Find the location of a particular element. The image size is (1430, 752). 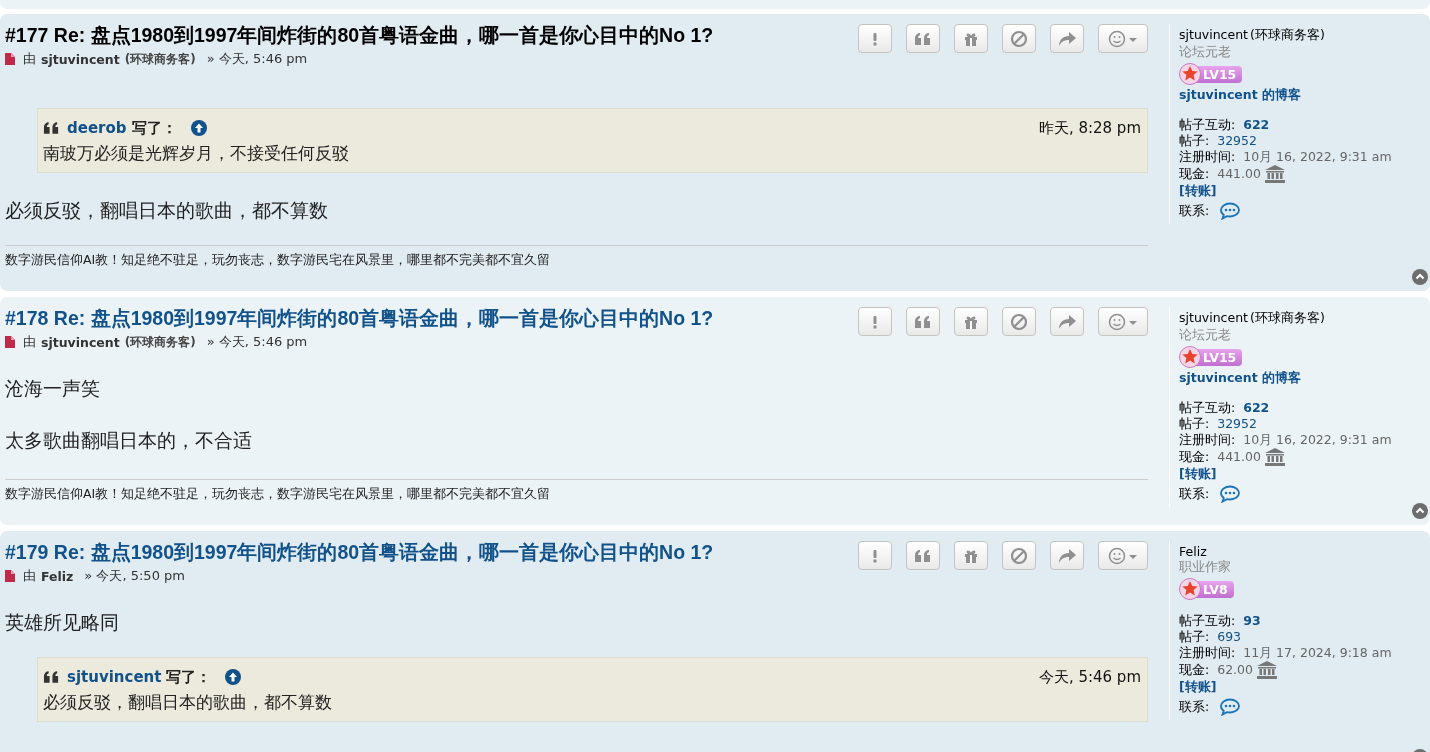

quote-time: 今天, 5:46 pm is located at coordinates (1089, 677).